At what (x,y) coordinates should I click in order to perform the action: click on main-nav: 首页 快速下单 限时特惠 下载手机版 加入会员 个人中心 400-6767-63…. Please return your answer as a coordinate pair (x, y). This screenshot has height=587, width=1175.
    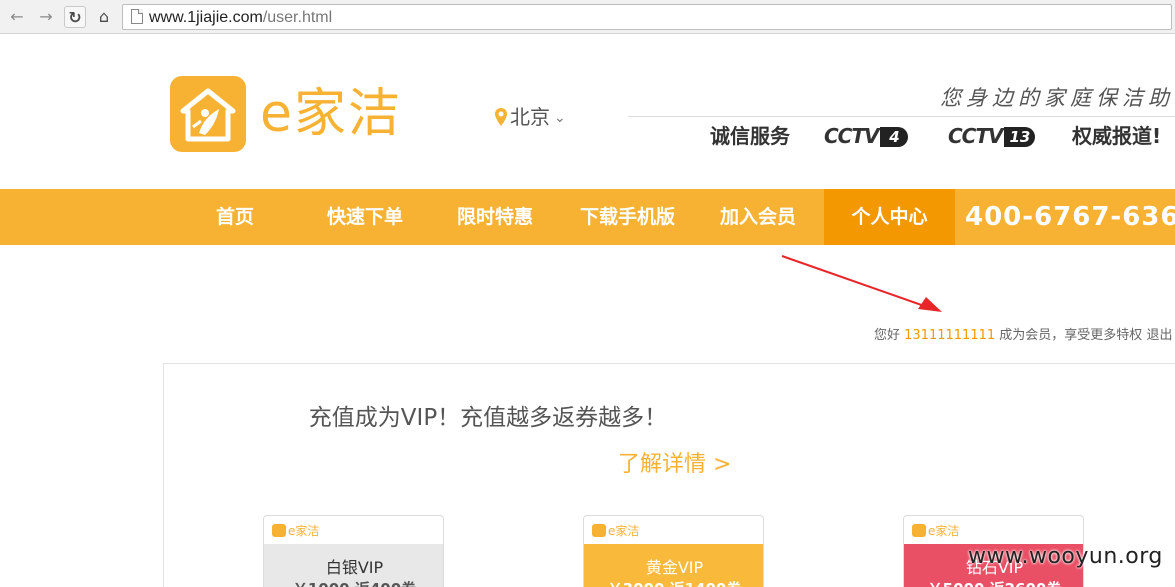
    Looking at the image, I should click on (587, 217).